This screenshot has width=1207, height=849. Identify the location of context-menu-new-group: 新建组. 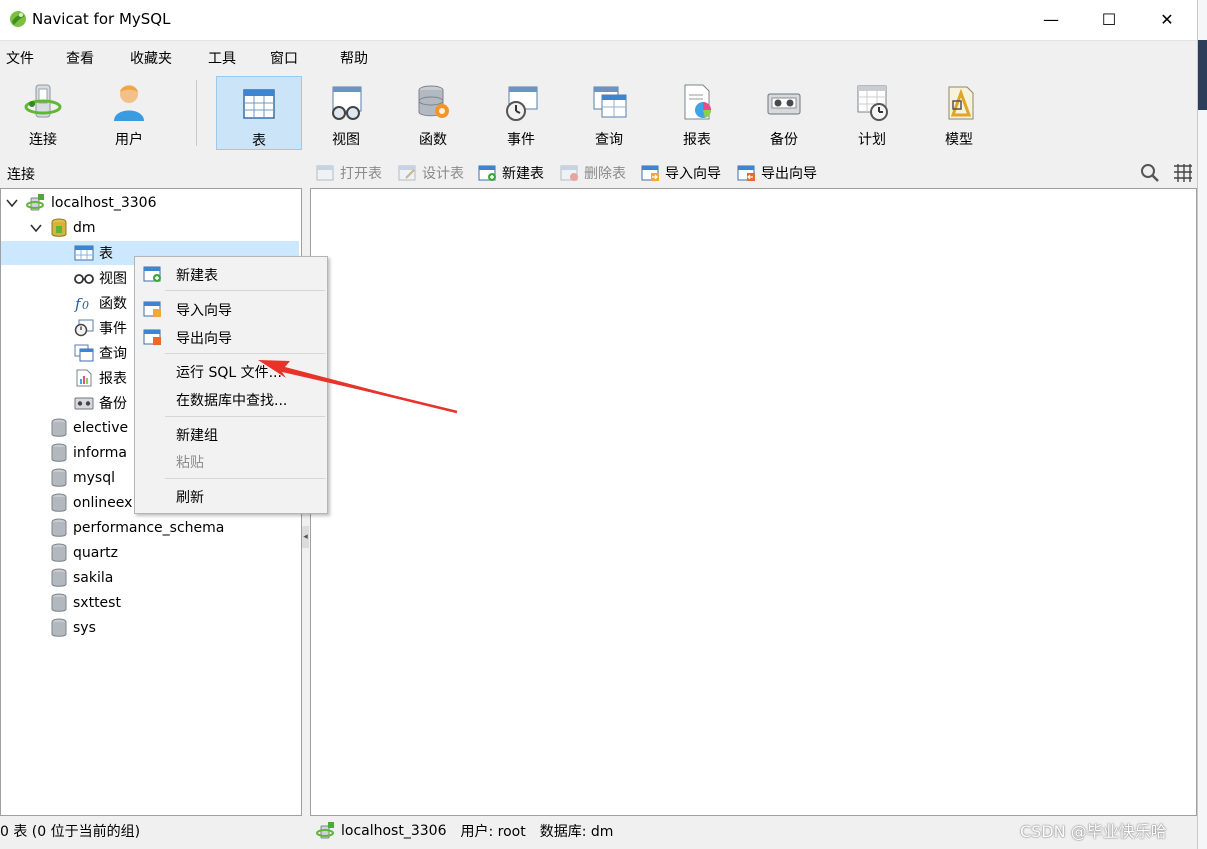
(231, 434).